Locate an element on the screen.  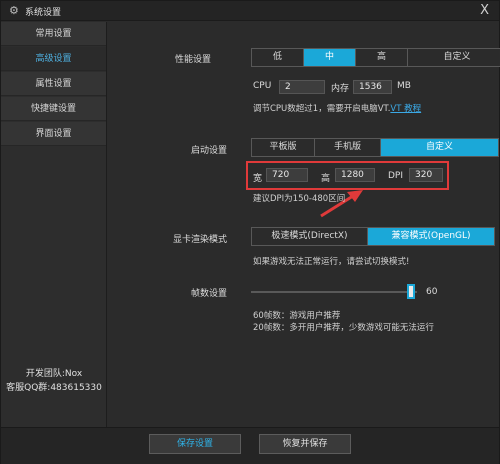
fps-hint-60: 60帧数：游戏用户推荐 is located at coordinates (297, 316).